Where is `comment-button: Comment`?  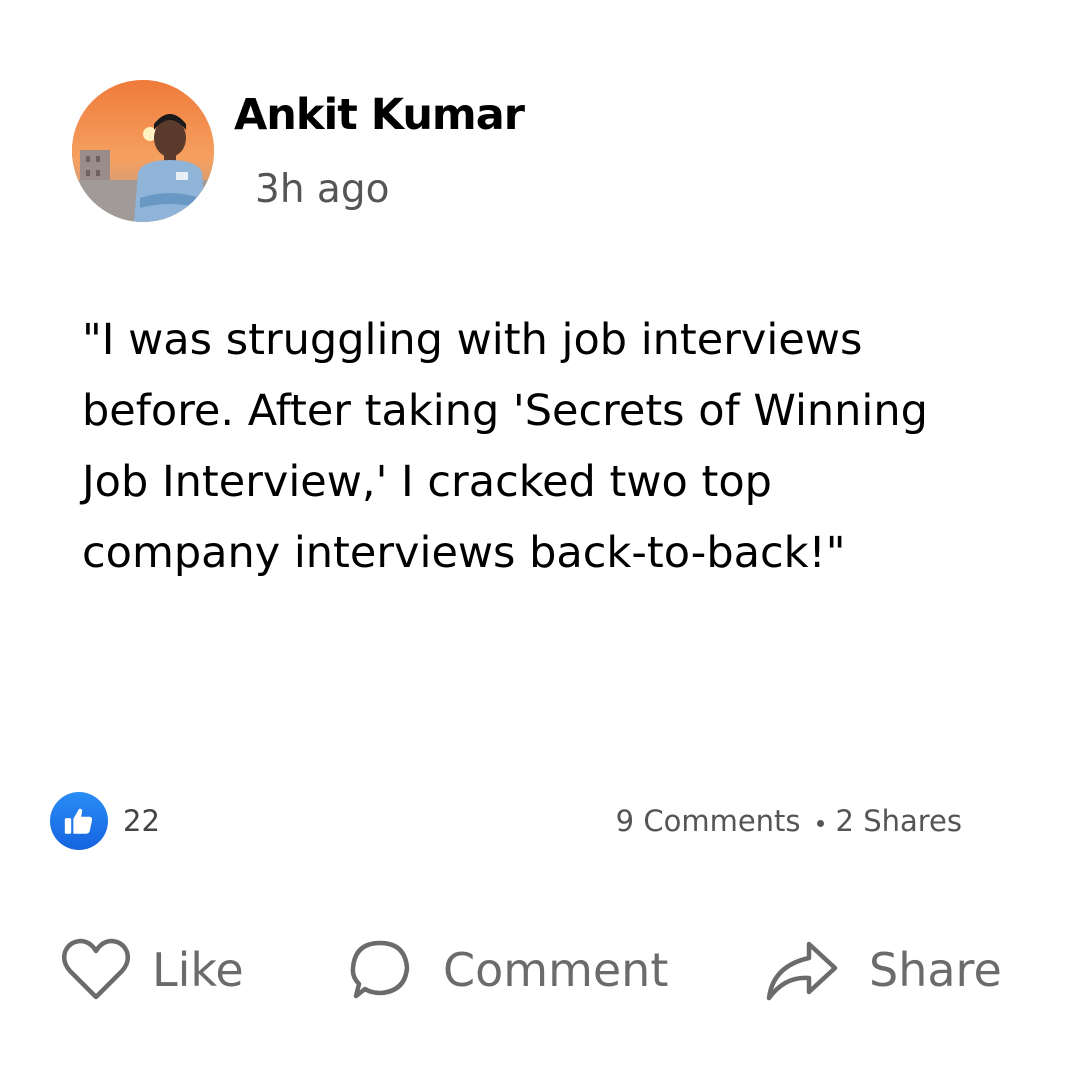 comment-button: Comment is located at coordinates (507, 970).